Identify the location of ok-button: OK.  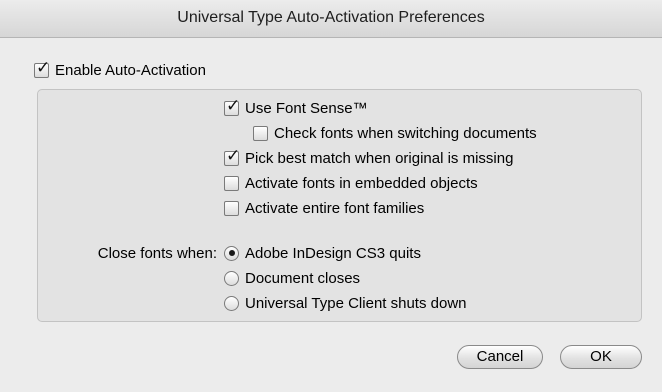
(601, 357).